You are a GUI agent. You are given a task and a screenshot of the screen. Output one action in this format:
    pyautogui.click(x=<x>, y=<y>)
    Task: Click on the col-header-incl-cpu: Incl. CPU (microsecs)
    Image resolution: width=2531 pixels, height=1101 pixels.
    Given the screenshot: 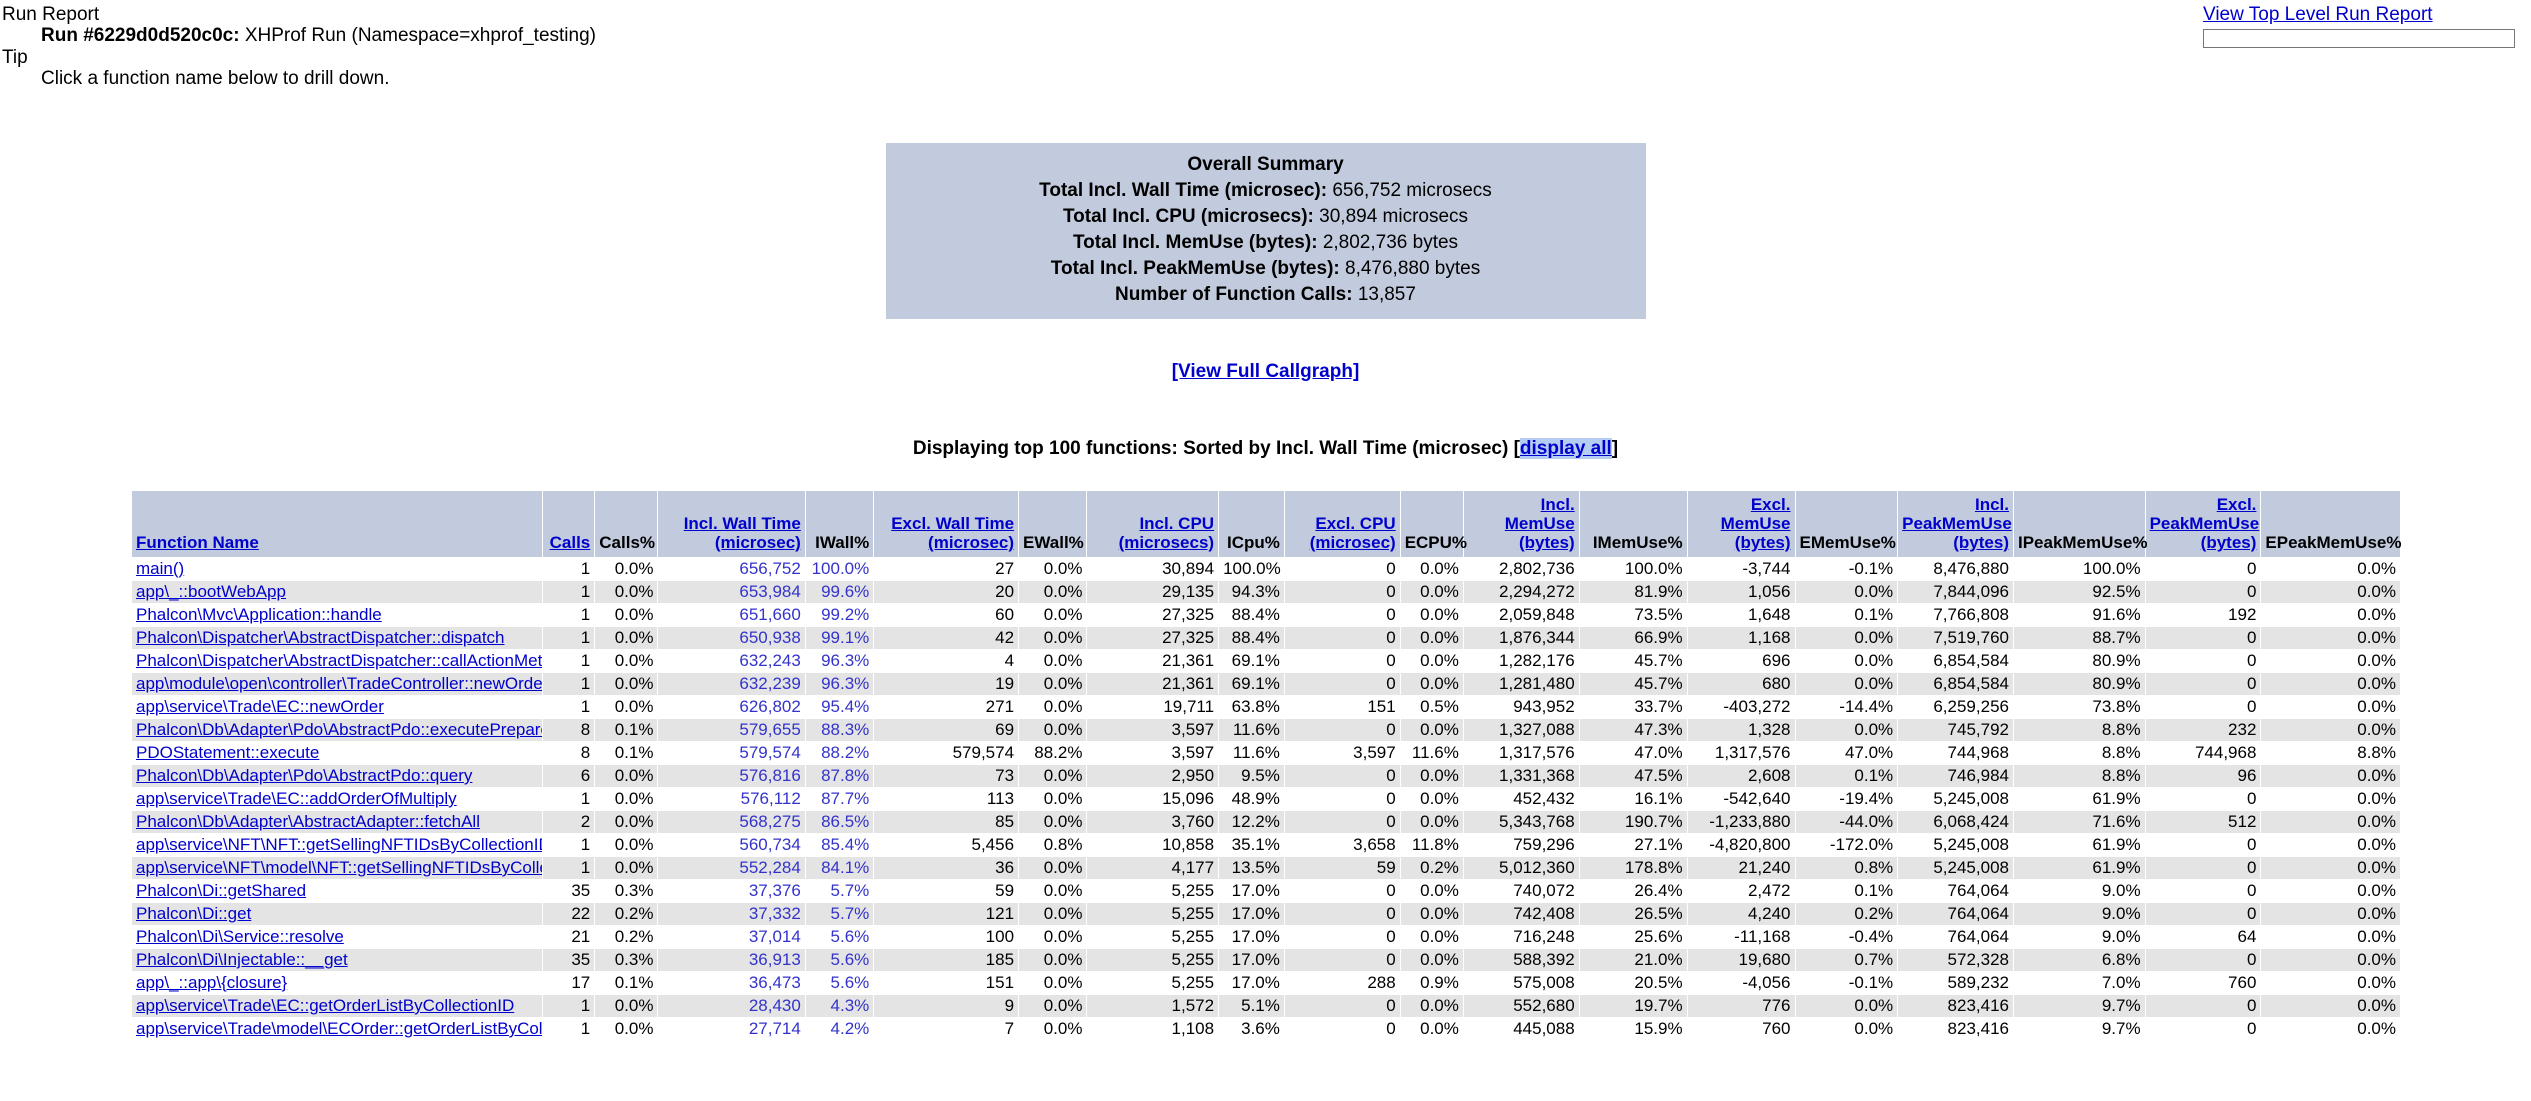 What is the action you would take?
    pyautogui.click(x=1153, y=524)
    